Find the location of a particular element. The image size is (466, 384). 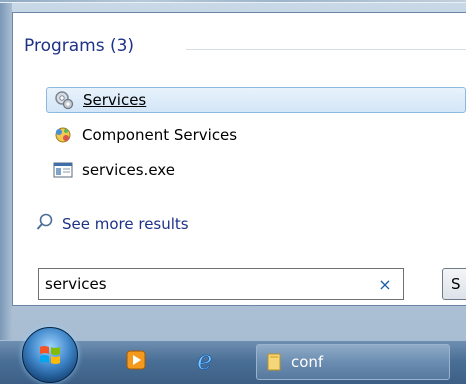

taskbar-item-conf: conf is located at coordinates (353, 362).